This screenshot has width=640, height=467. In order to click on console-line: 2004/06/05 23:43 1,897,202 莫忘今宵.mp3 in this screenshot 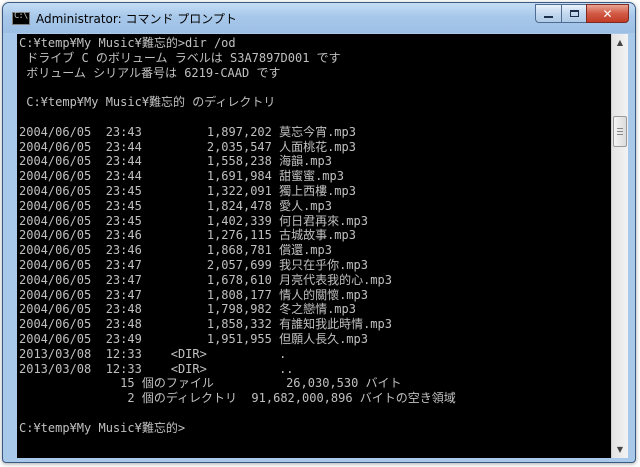, I will do `click(187, 131)`.